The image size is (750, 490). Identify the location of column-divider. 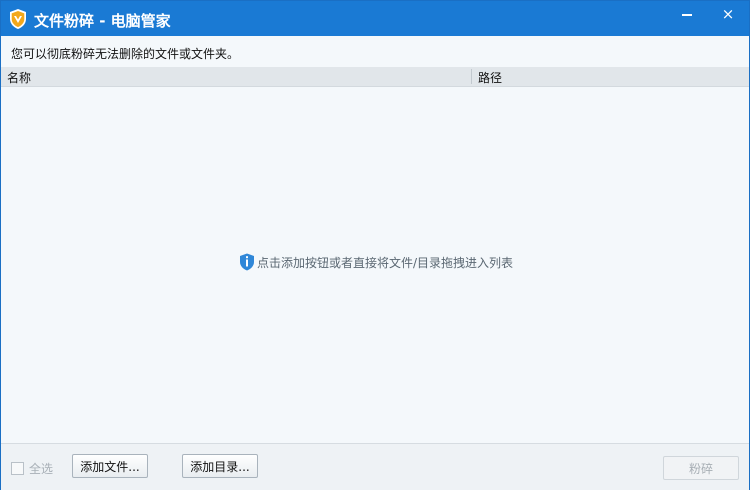
(471, 76).